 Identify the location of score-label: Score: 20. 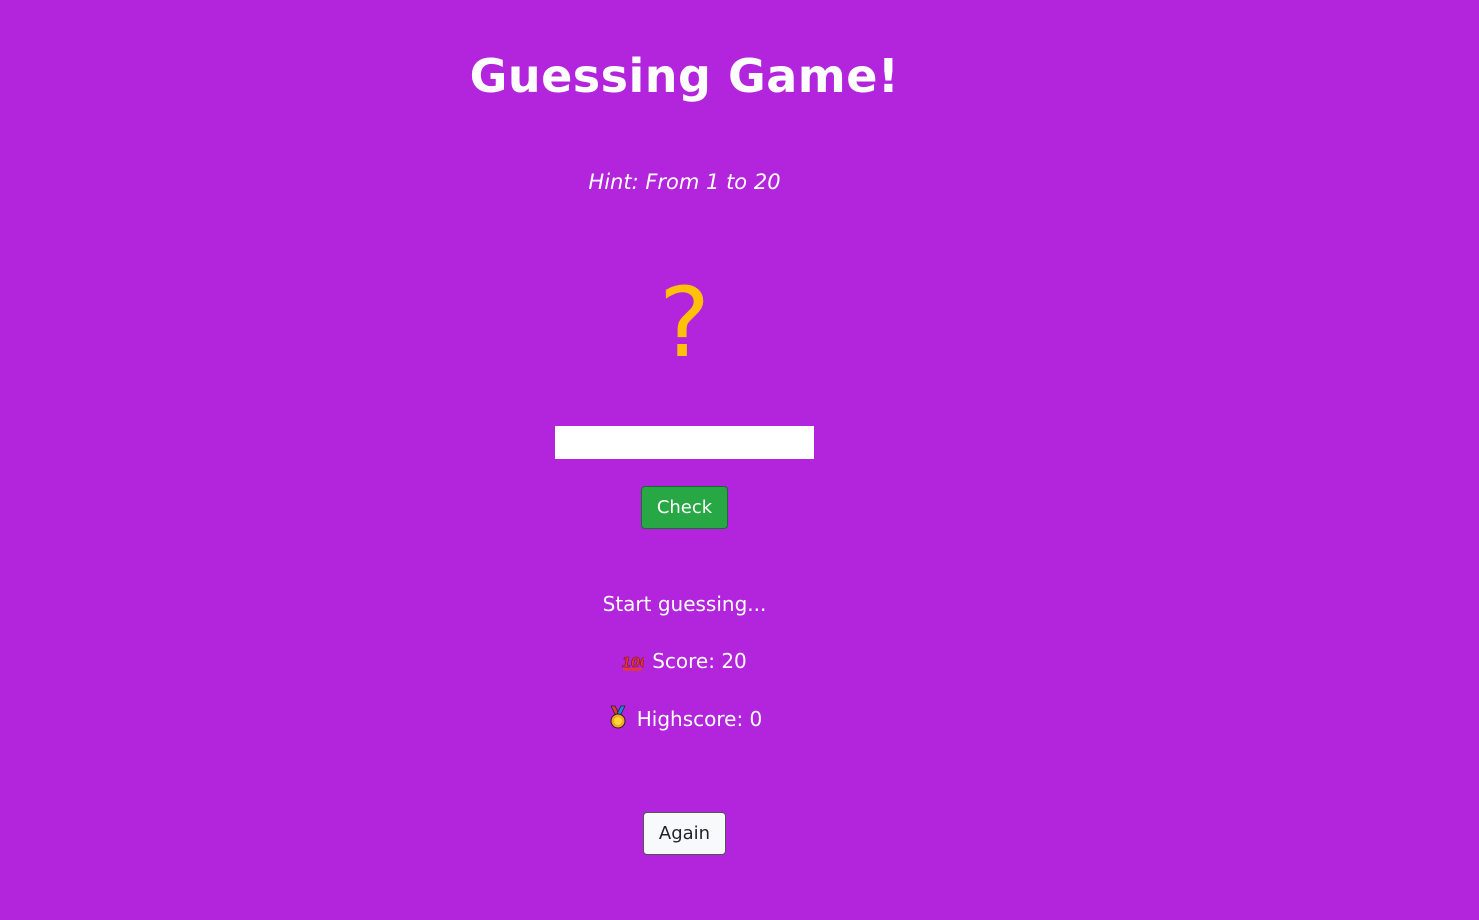
(699, 661).